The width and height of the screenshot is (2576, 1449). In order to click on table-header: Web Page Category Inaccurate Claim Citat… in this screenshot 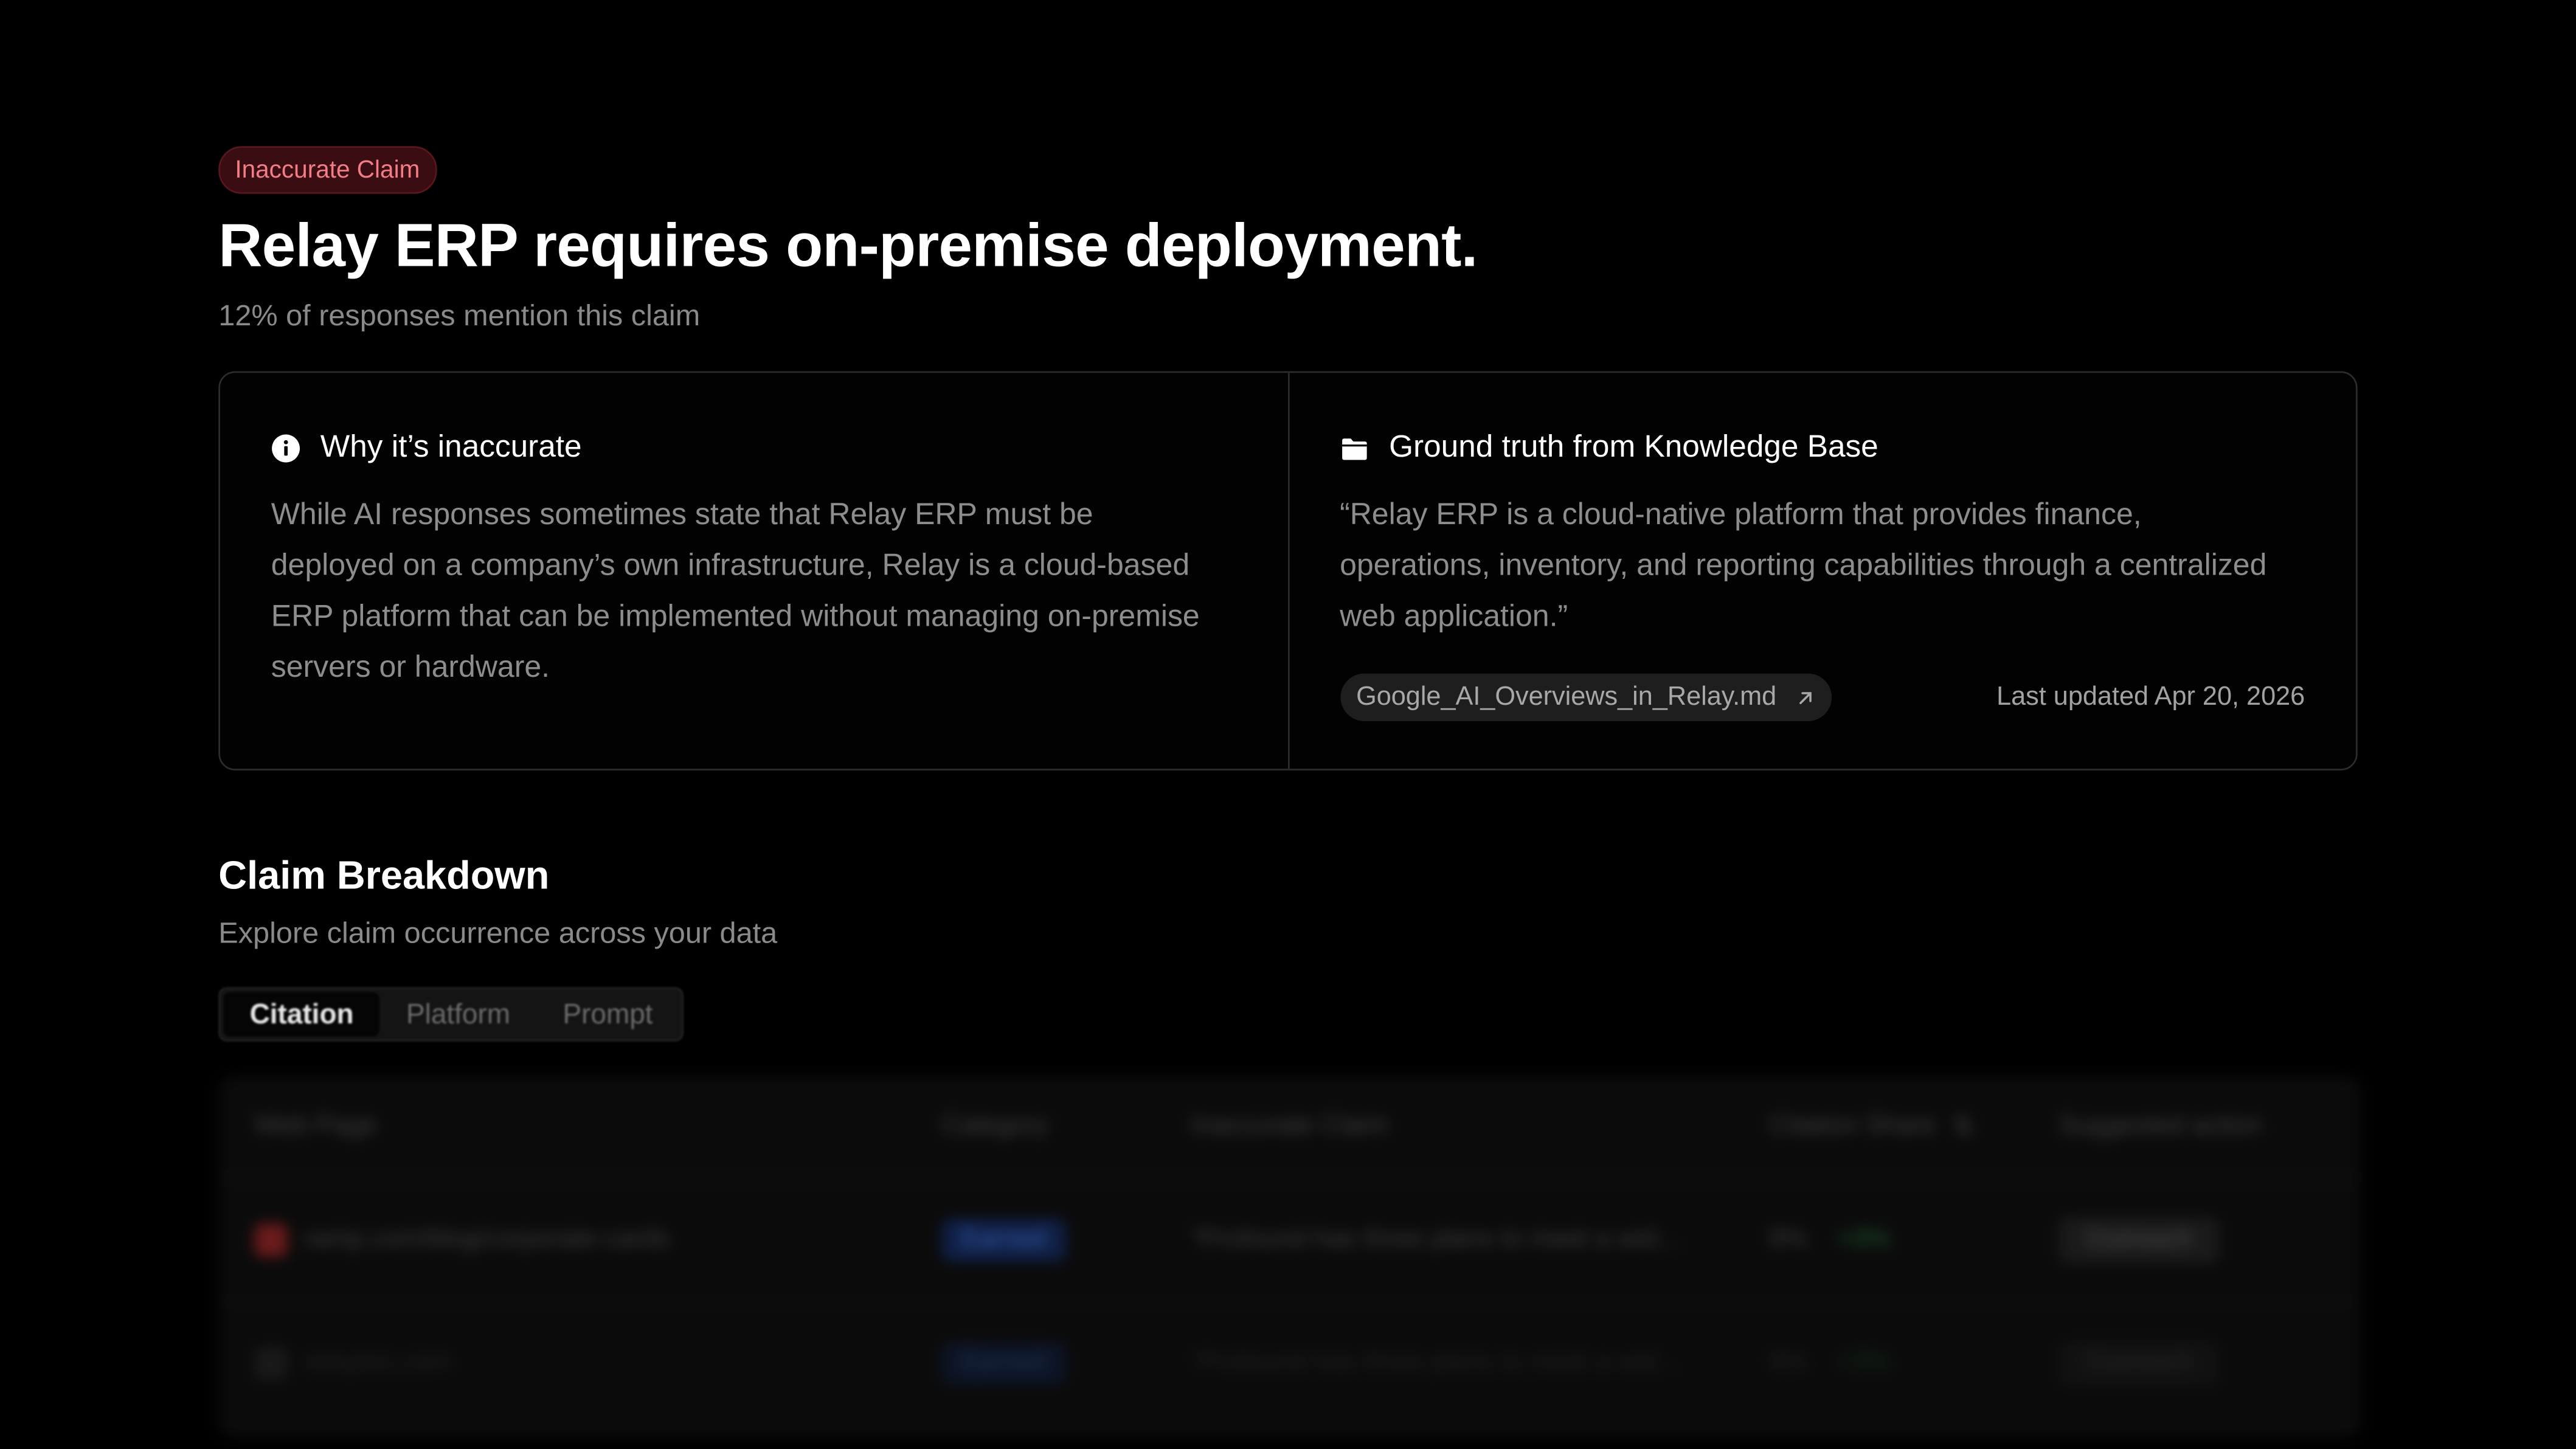, I will do `click(1289, 1128)`.